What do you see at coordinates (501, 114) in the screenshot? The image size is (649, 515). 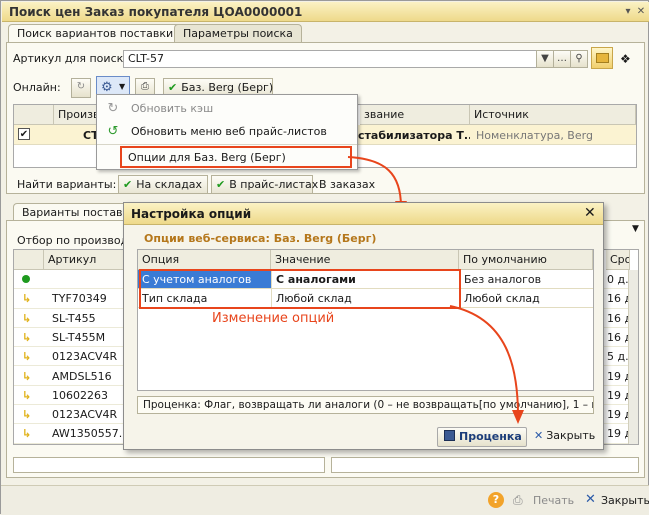 I see `header-label: Источник` at bounding box center [501, 114].